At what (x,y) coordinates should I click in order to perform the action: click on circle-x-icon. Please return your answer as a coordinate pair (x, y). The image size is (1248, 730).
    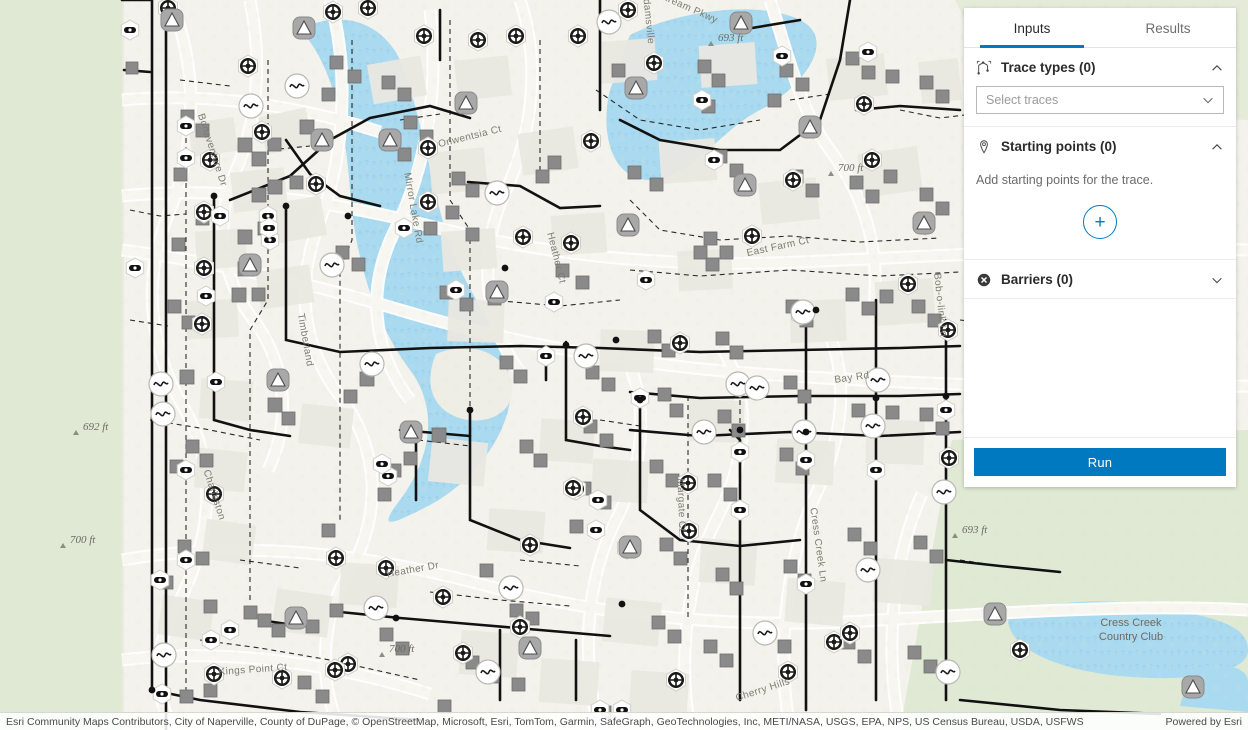
    Looking at the image, I should click on (984, 279).